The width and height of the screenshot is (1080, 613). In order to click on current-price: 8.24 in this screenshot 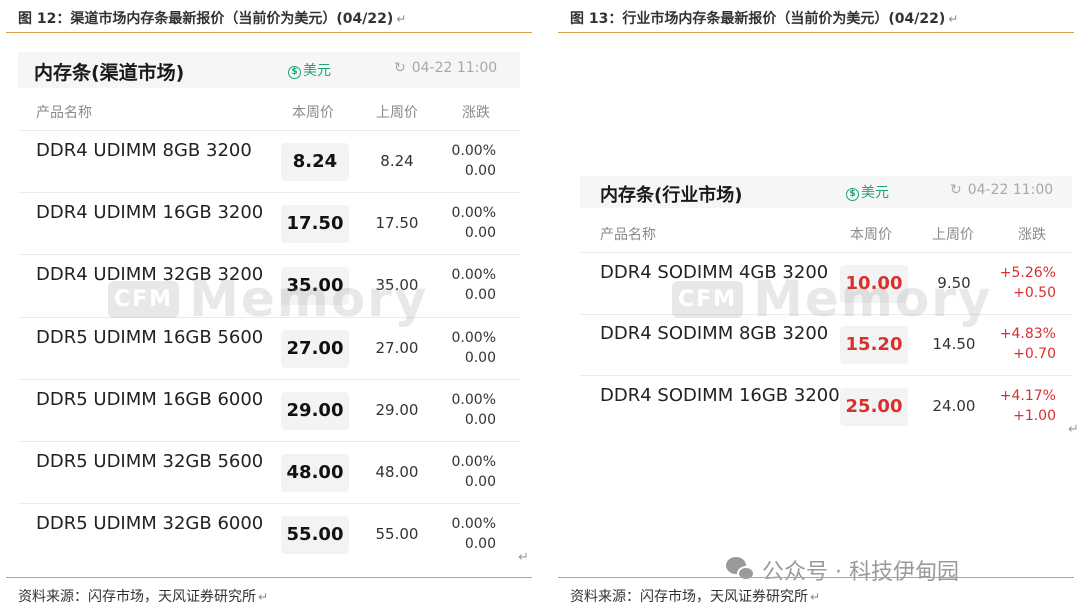, I will do `click(315, 162)`.